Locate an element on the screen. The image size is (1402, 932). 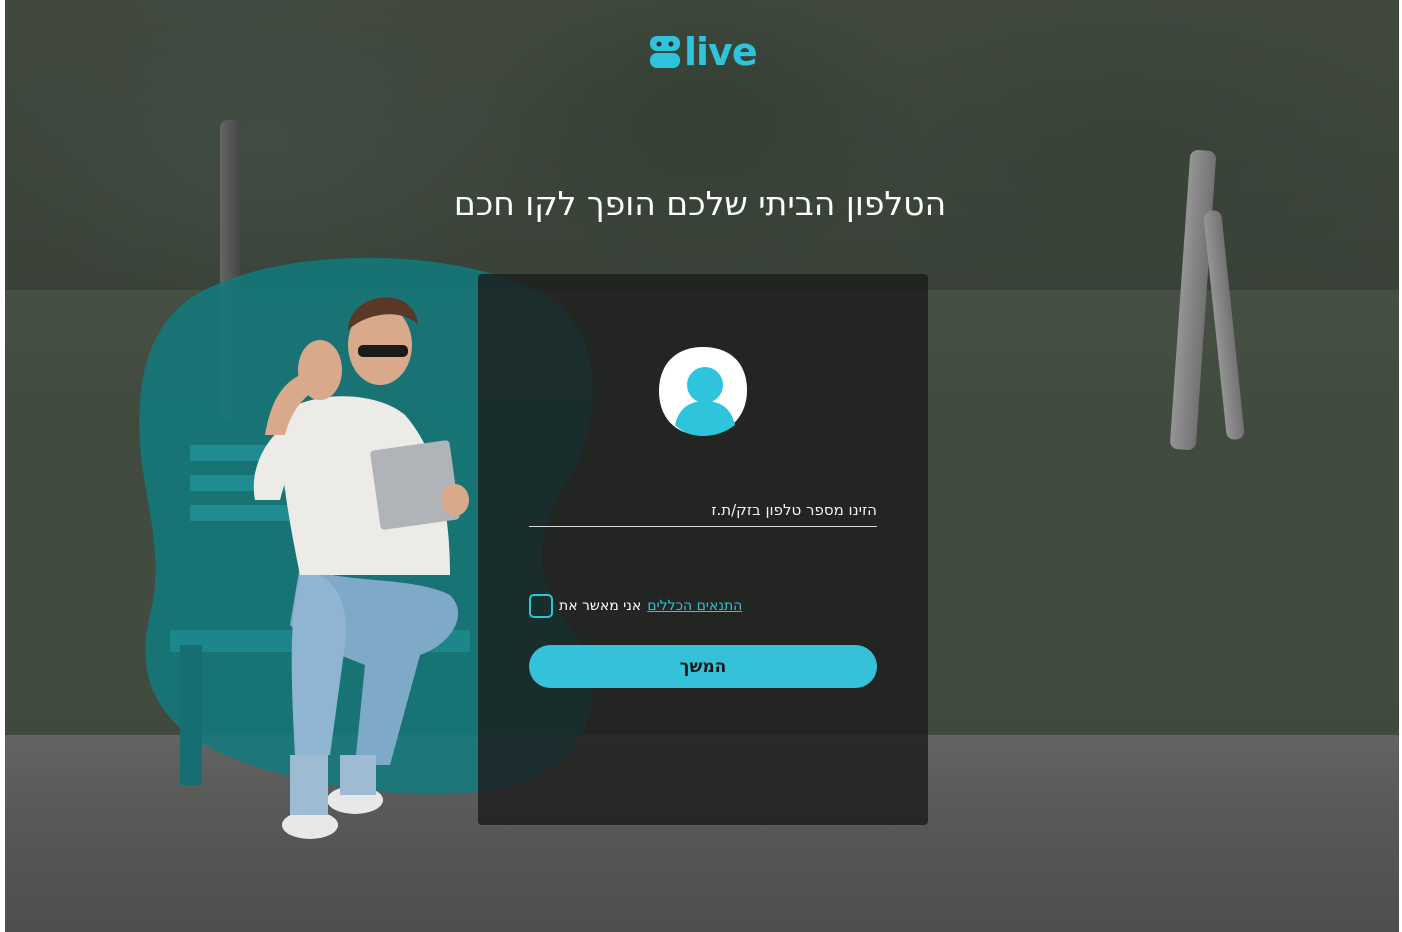
phone-id-field is located at coordinates (703, 510).